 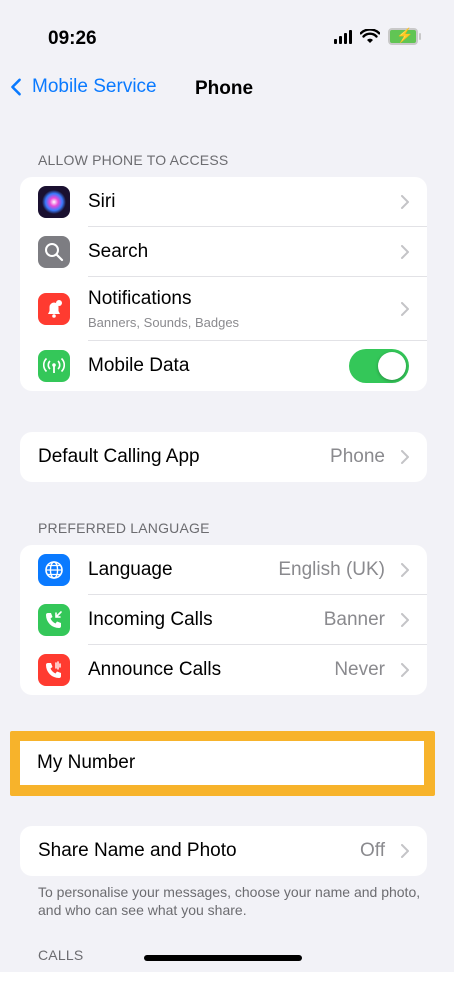 What do you see at coordinates (54, 366) in the screenshot?
I see `mobile-data-icon` at bounding box center [54, 366].